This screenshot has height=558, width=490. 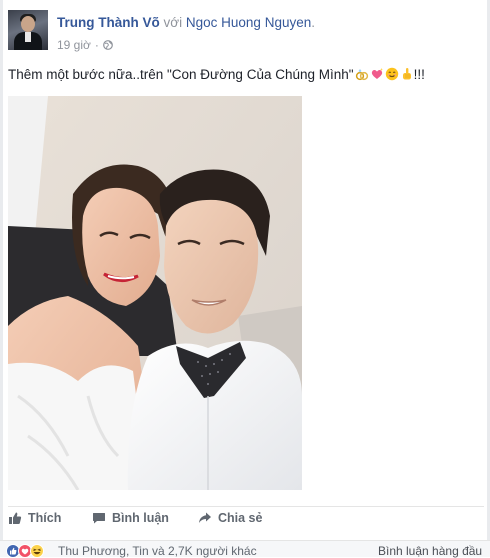 I want to click on post-action-bar: Thích Bình luận Chia sẻ, so click(x=246, y=519).